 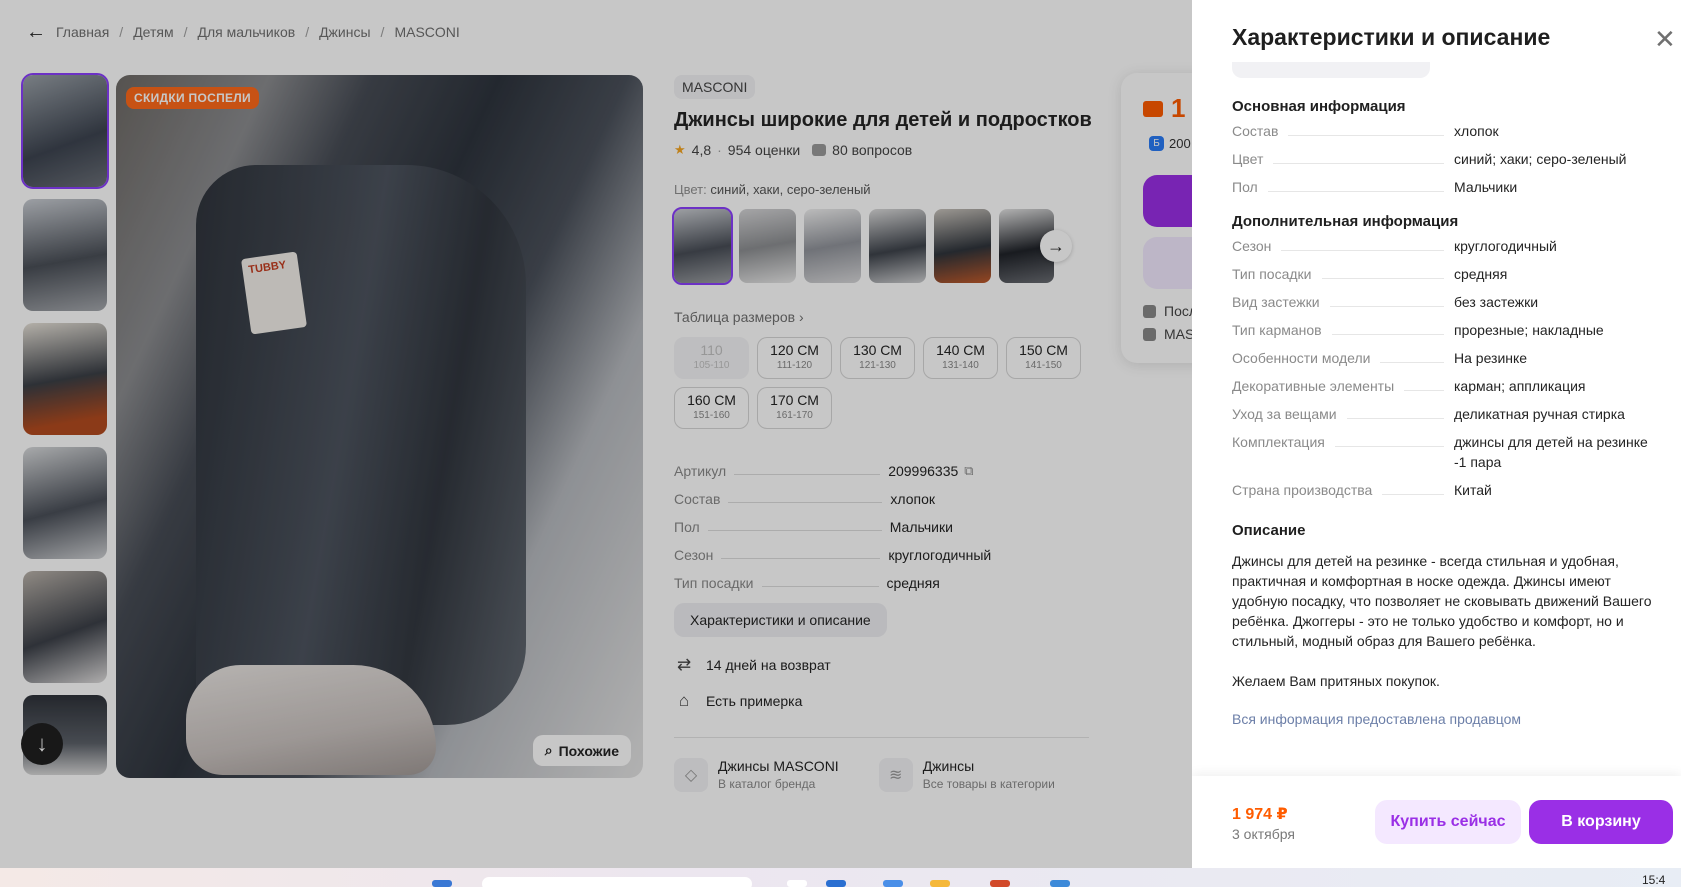 I want to click on spec-value: прорезные; накладные, so click(x=1529, y=330).